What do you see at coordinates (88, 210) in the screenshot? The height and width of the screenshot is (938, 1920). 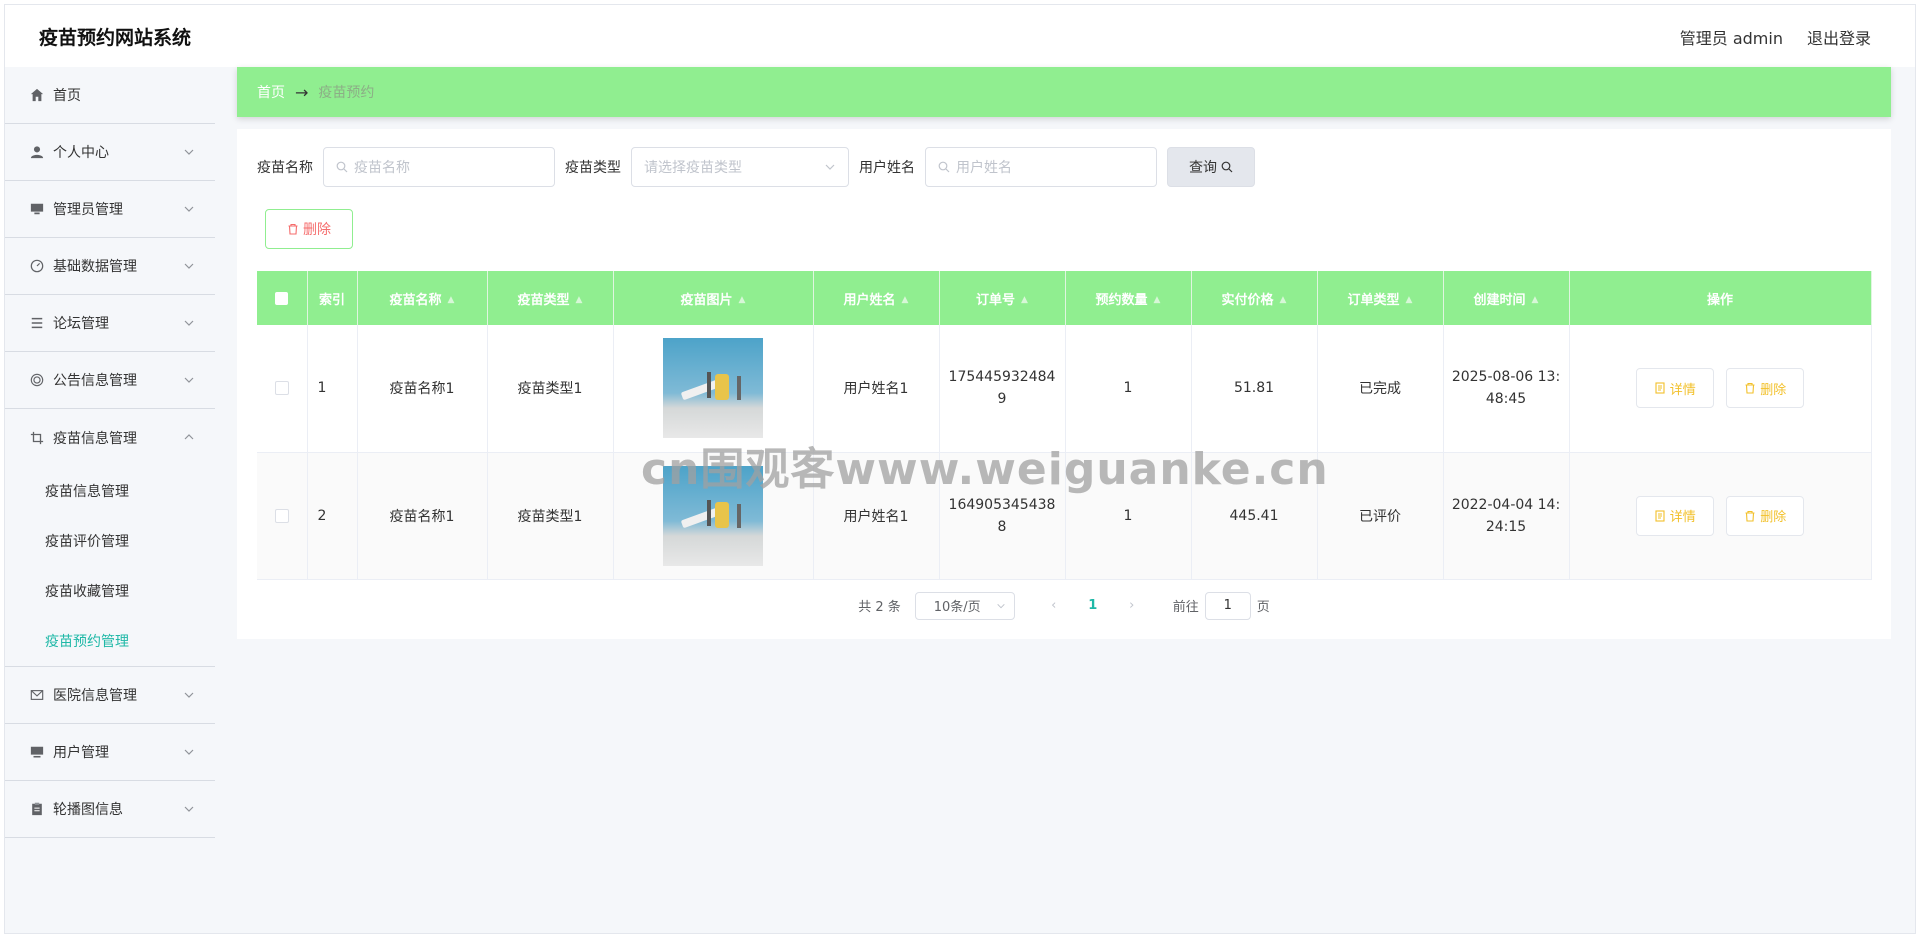 I see `sidebar-item-label: 管理员管理` at bounding box center [88, 210].